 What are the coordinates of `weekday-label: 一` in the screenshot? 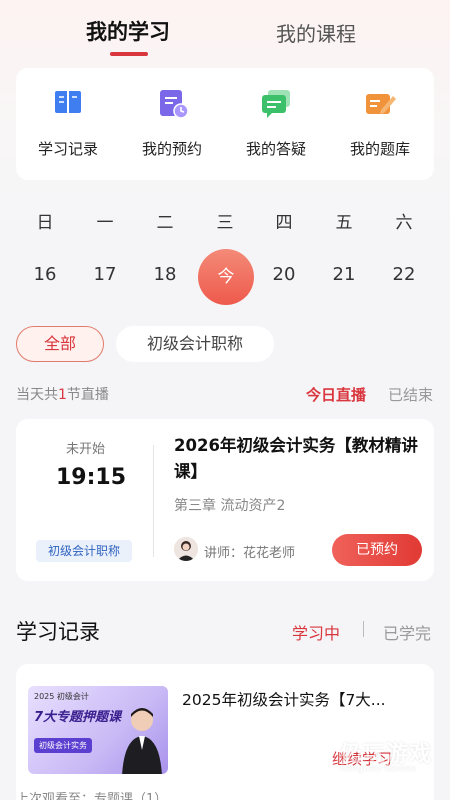 It's located at (105, 223).